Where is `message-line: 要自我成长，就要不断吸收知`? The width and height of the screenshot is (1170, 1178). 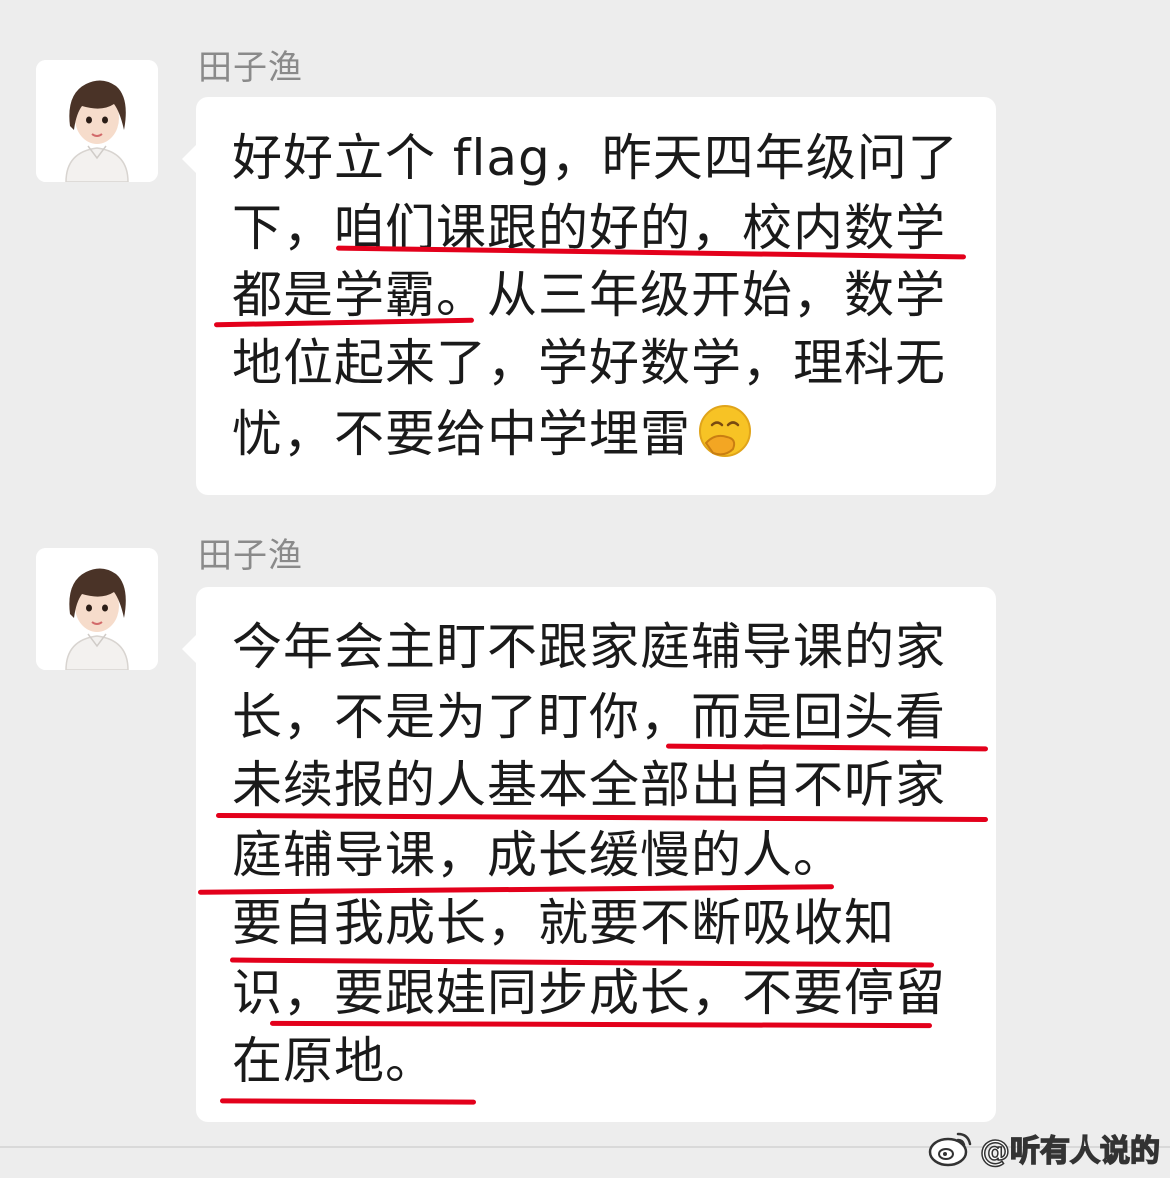
message-line: 要自我成长，就要不断吸收知 is located at coordinates (563, 923).